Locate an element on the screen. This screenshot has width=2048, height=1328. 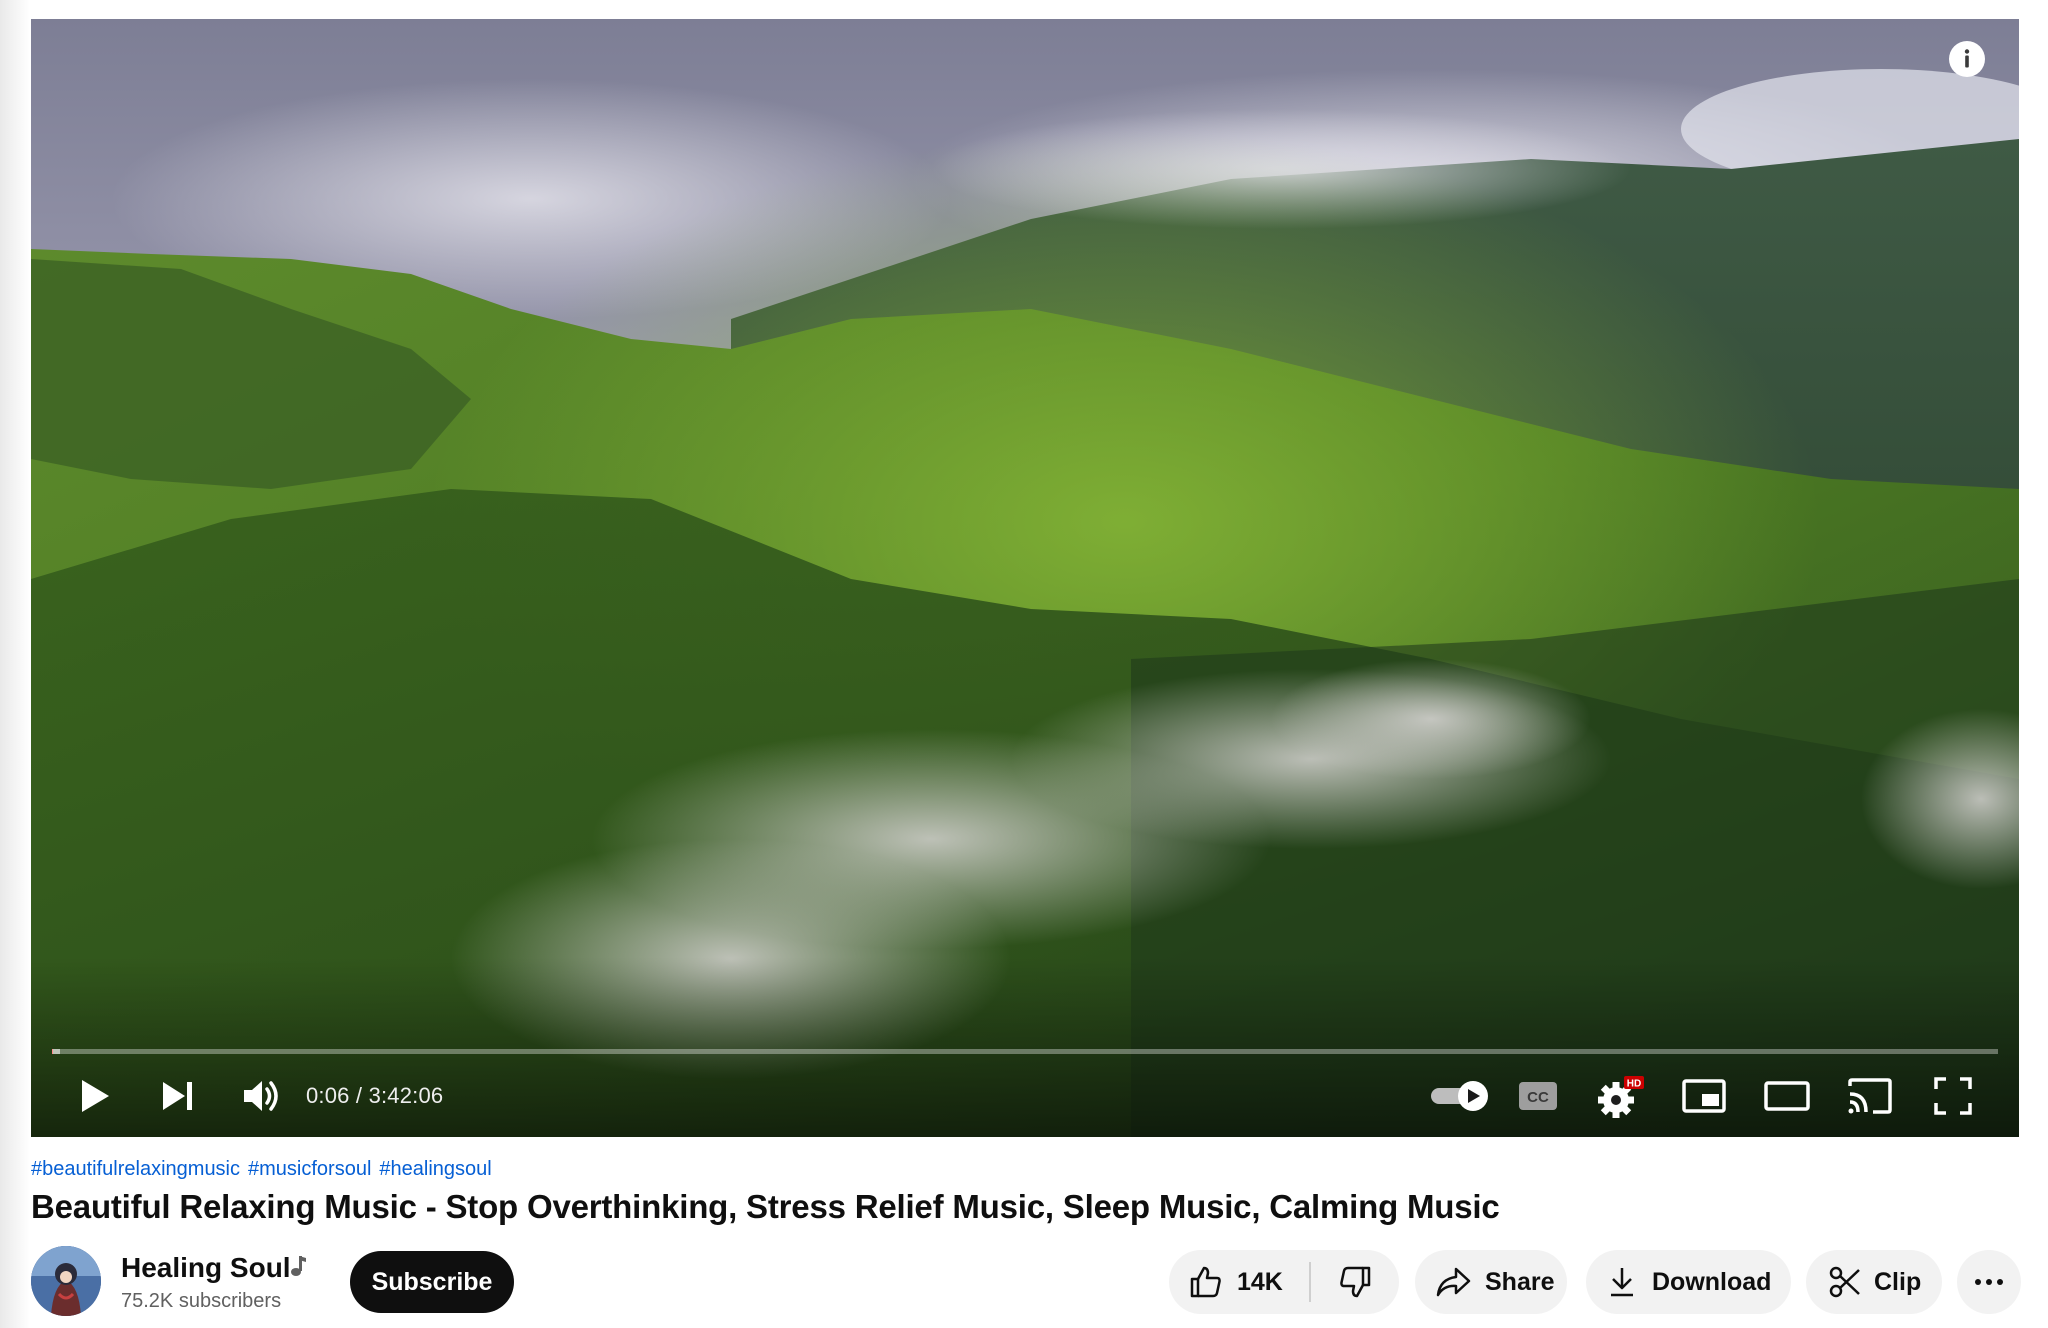
thumbs-down-icon is located at coordinates (1355, 1282).